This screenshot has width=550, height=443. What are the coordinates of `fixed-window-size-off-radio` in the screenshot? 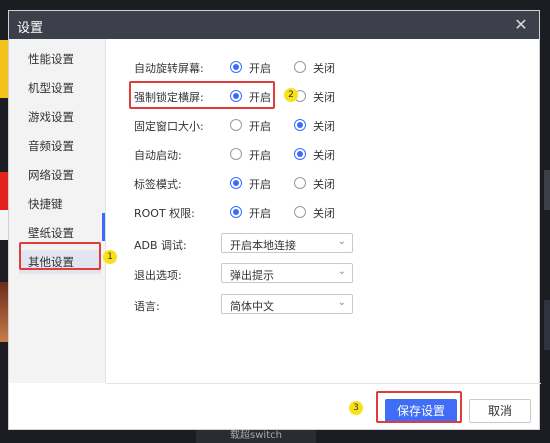 It's located at (300, 125).